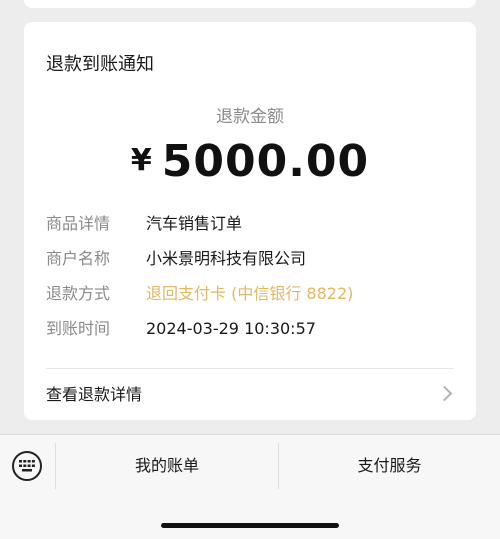 This screenshot has width=500, height=539. I want to click on detail-key: 退款方式, so click(78, 293).